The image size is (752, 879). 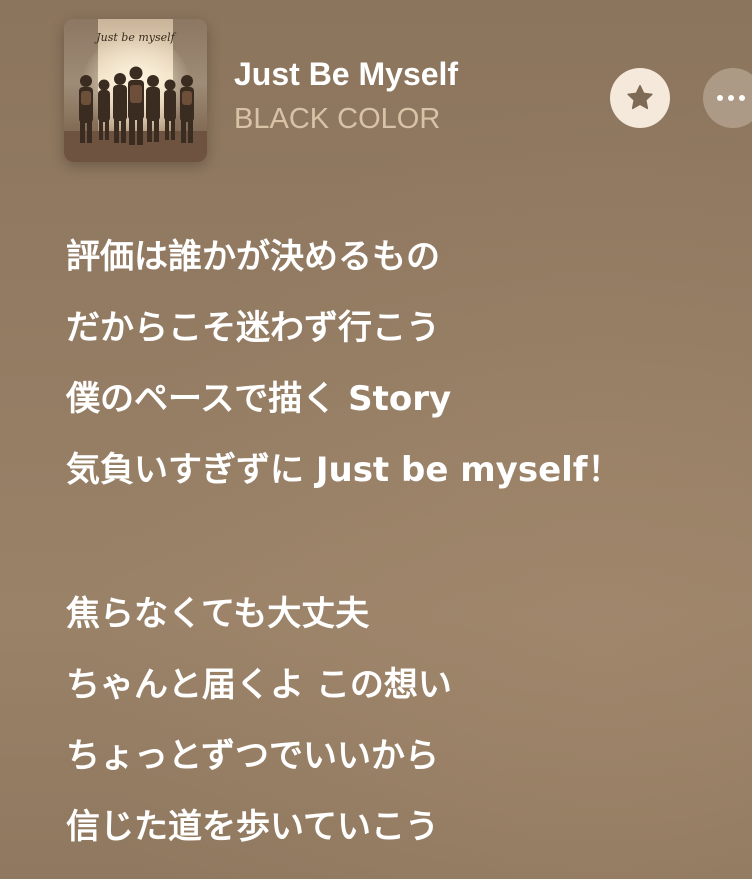 What do you see at coordinates (731, 98) in the screenshot?
I see `ellipsis-icon` at bounding box center [731, 98].